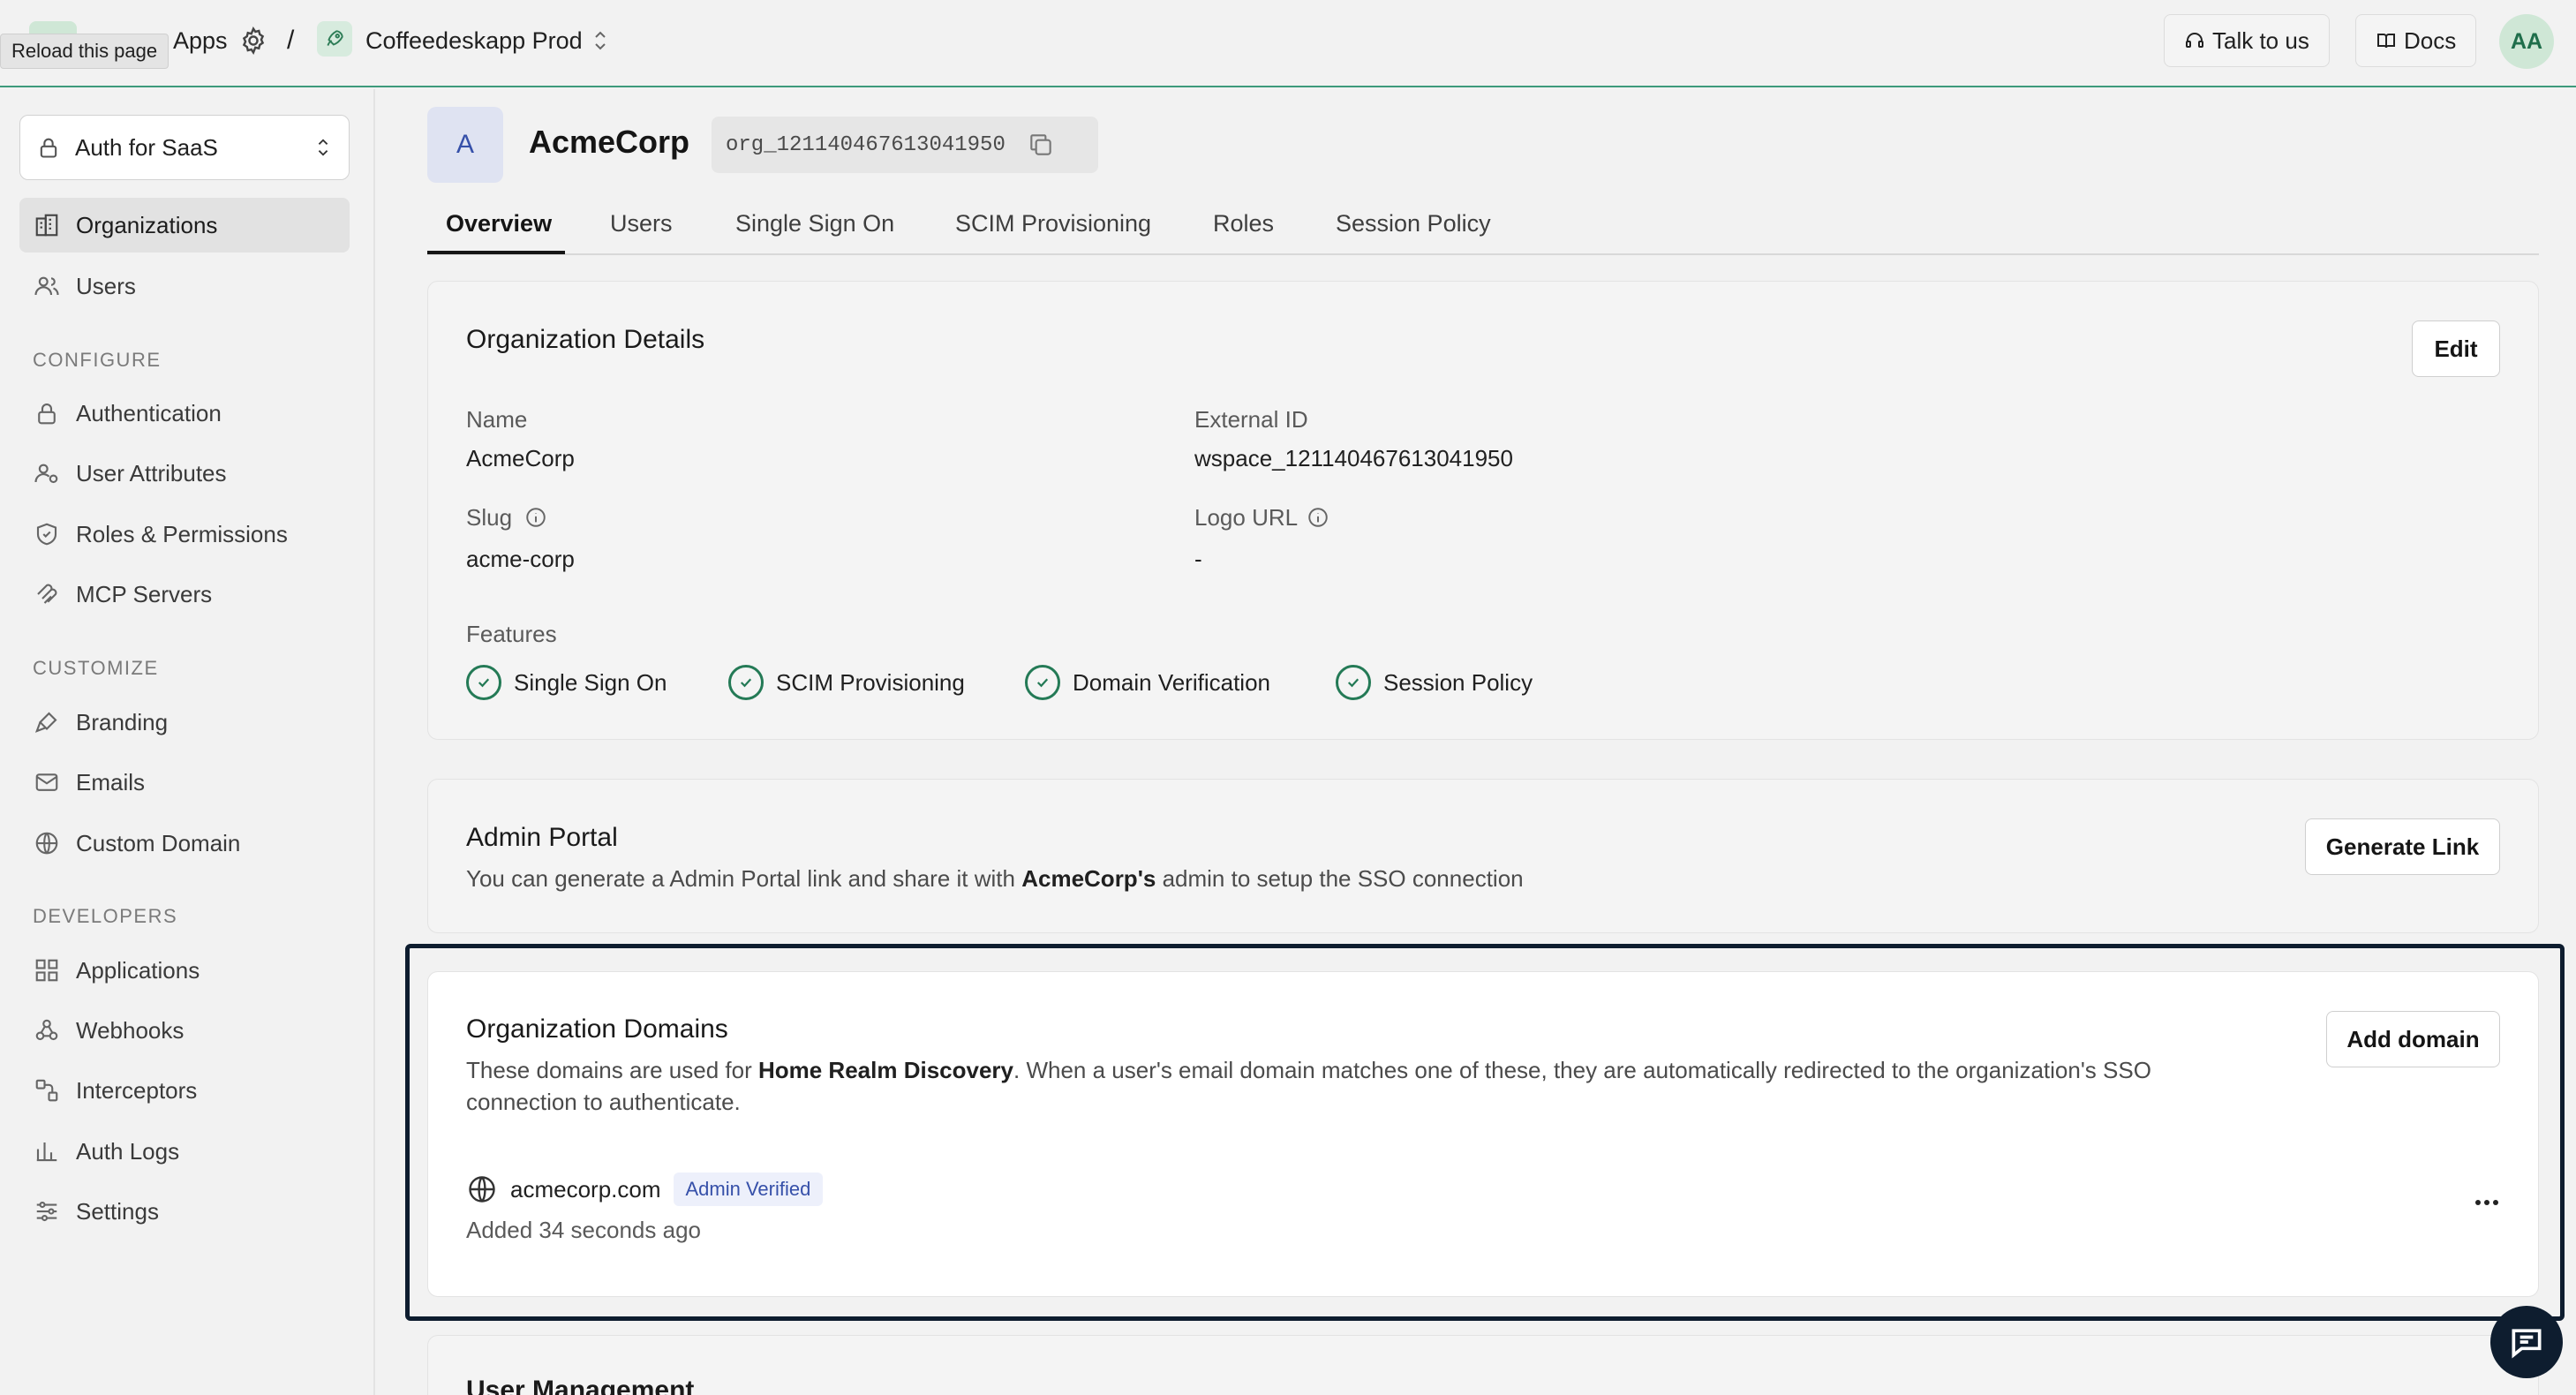  What do you see at coordinates (47, 534) in the screenshot?
I see `shield-icon` at bounding box center [47, 534].